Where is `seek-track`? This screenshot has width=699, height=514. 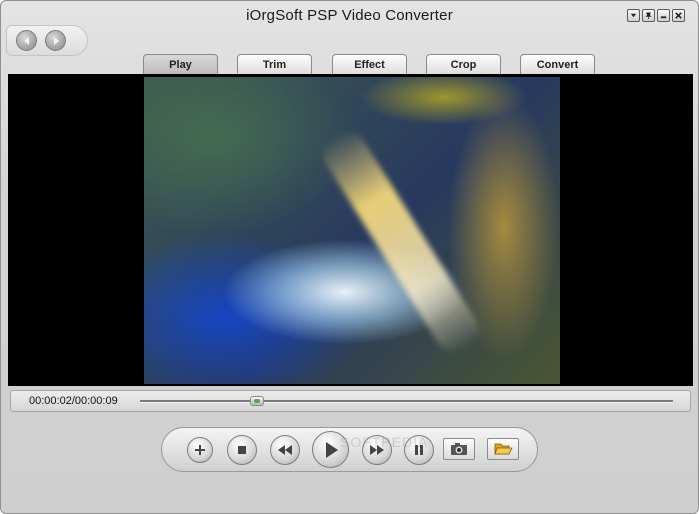
seek-track is located at coordinates (406, 401).